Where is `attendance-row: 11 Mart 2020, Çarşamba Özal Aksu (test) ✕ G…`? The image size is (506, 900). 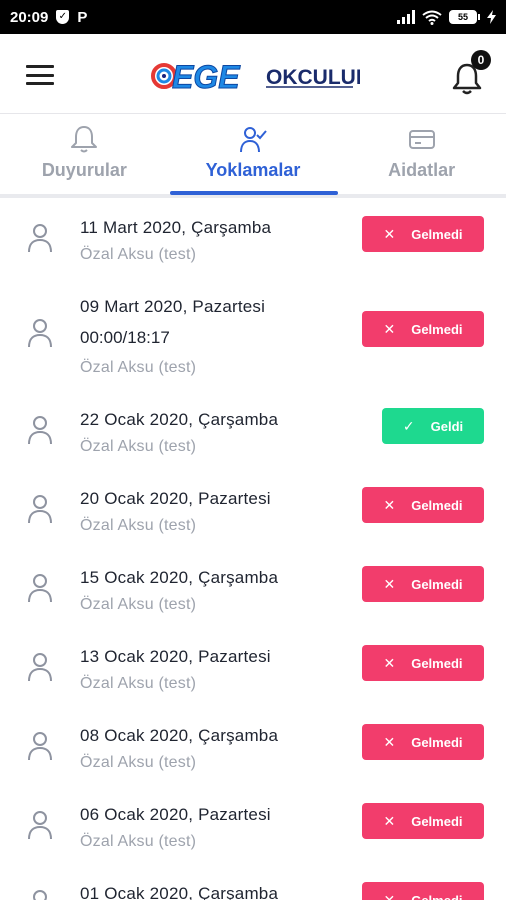 attendance-row: 11 Mart 2020, Çarşamba Özal Aksu (test) ✕ G… is located at coordinates (253, 237).